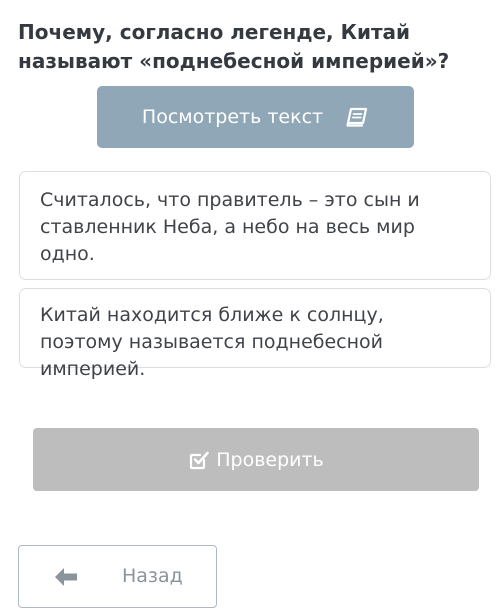 This screenshot has width=500, height=615. I want to click on check-button: Проверить, so click(256, 459).